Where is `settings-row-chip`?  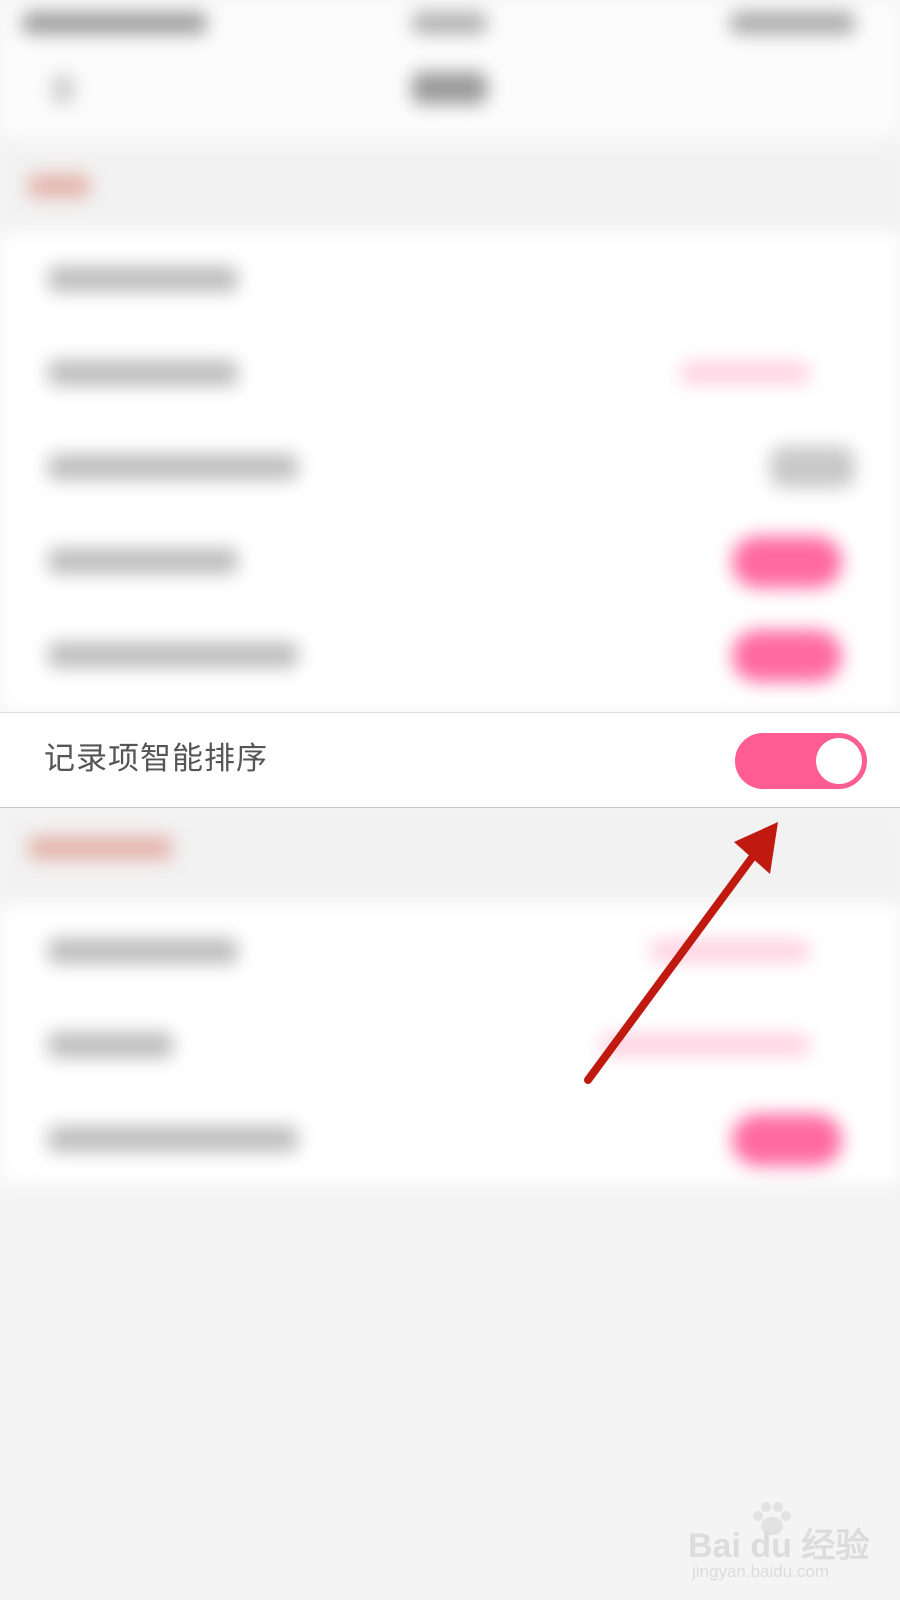 settings-row-chip is located at coordinates (812, 467).